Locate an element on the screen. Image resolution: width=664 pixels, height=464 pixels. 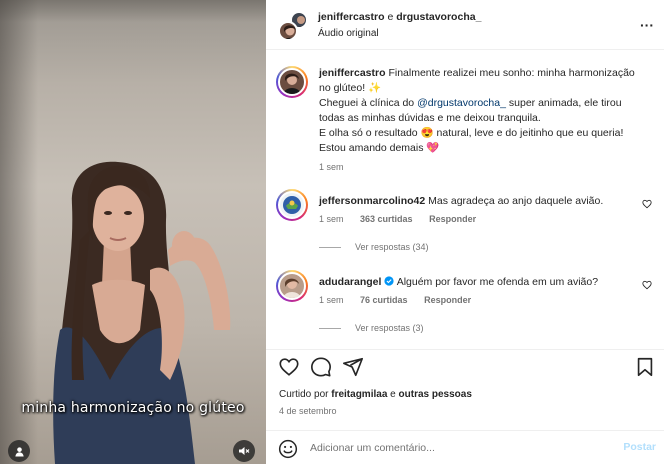
comment-meta: 1 sem 76 curtidas Responder is located at coordinates (402, 300).